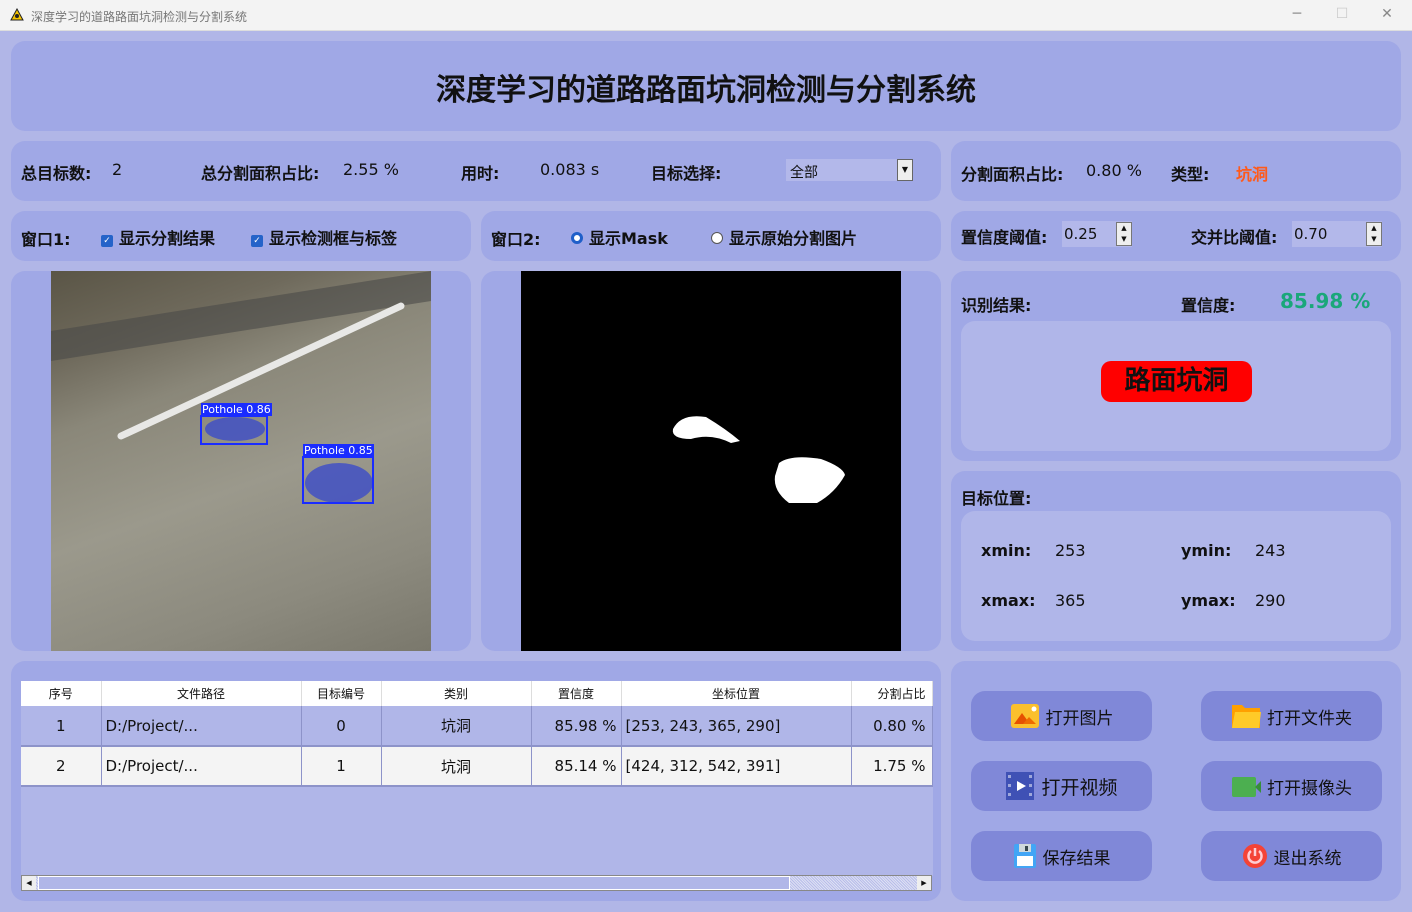 The width and height of the screenshot is (1412, 912). What do you see at coordinates (758, 459) in the screenshot?
I see `mask-blobs-graphic` at bounding box center [758, 459].